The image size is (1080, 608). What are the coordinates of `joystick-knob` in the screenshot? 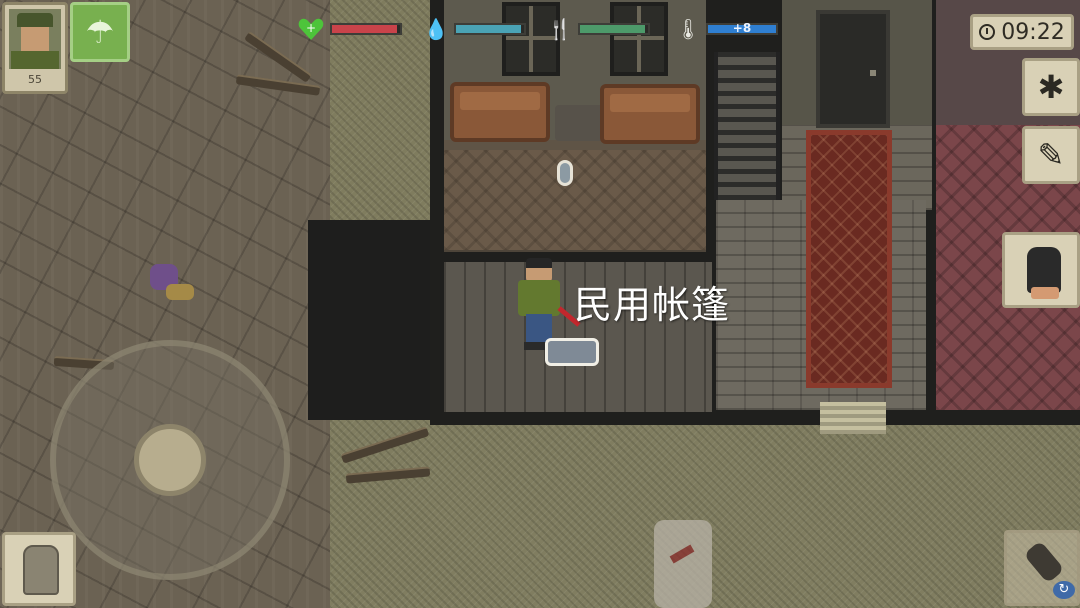 It's located at (170, 460).